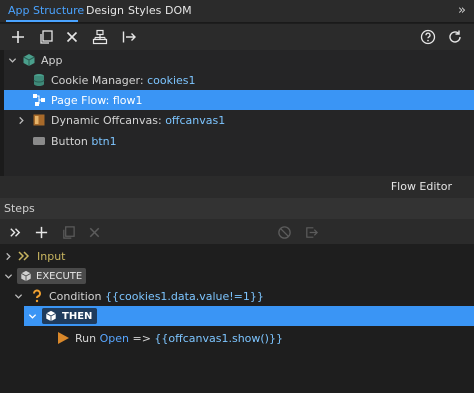 This screenshot has width=474, height=393. What do you see at coordinates (63, 338) in the screenshot?
I see `play-icon` at bounding box center [63, 338].